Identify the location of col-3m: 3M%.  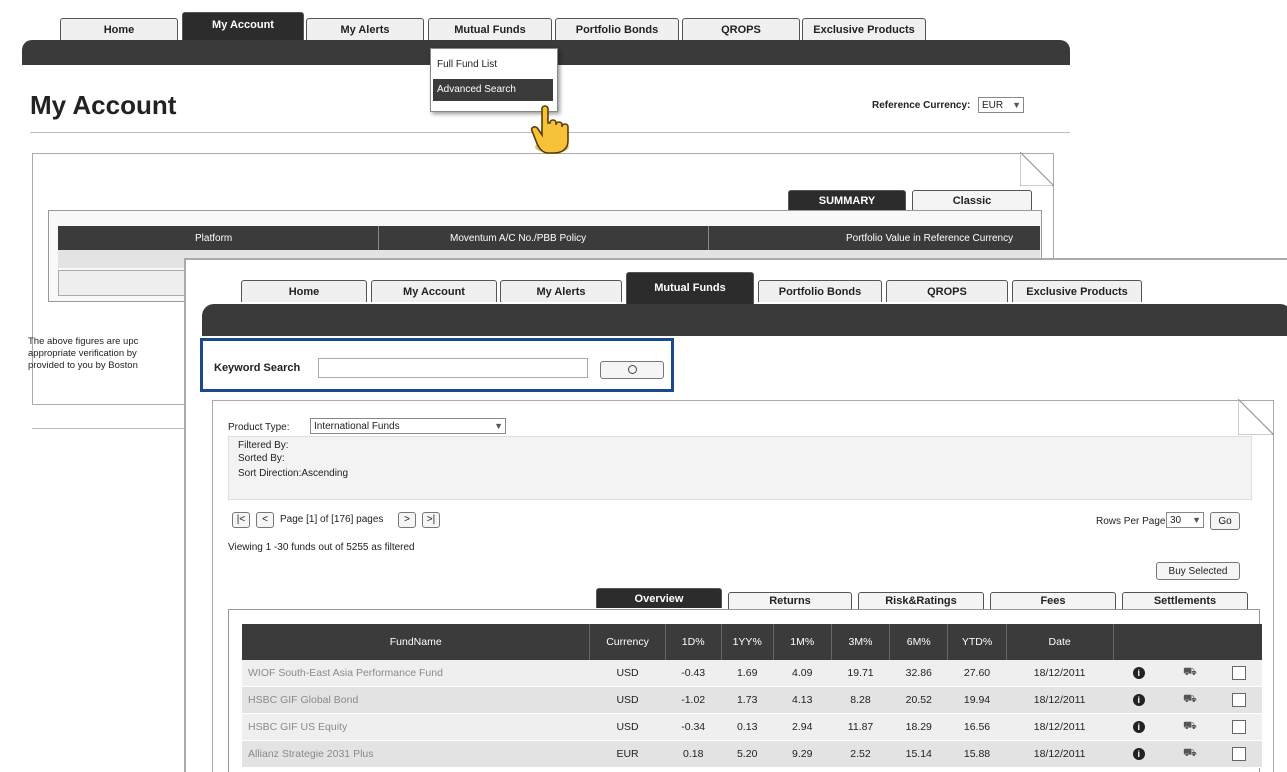
(861, 642).